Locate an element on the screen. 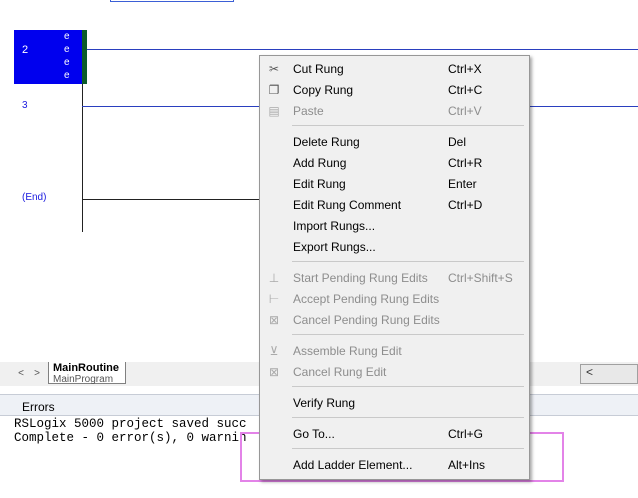 The image size is (638, 498). tab-subtitle: MainProgram is located at coordinates (83, 379).